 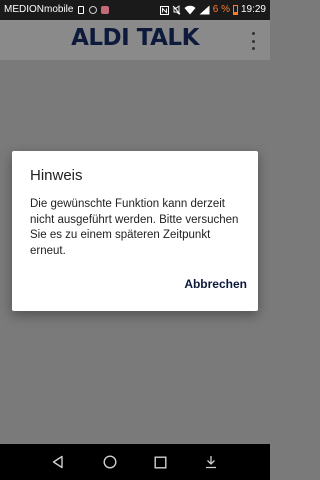 What do you see at coordinates (92, 10) in the screenshot?
I see `settings-icon` at bounding box center [92, 10].